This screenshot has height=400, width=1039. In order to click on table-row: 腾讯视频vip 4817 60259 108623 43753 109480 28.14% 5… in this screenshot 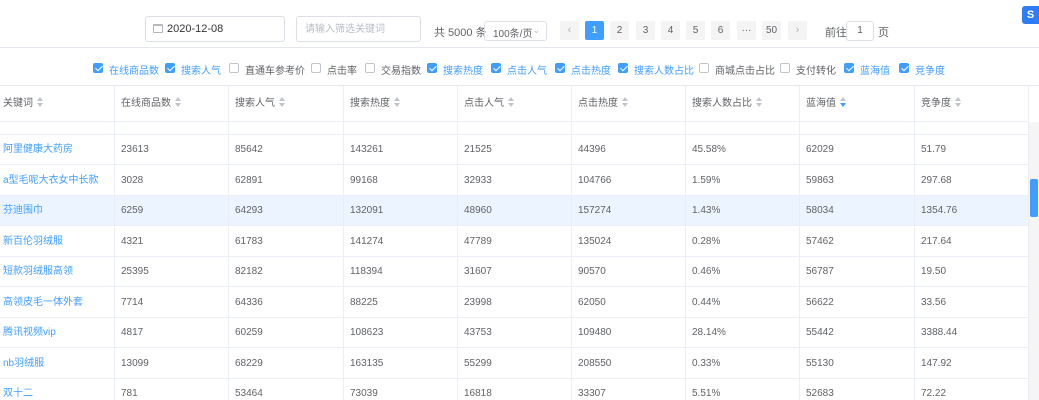, I will do `click(514, 333)`.